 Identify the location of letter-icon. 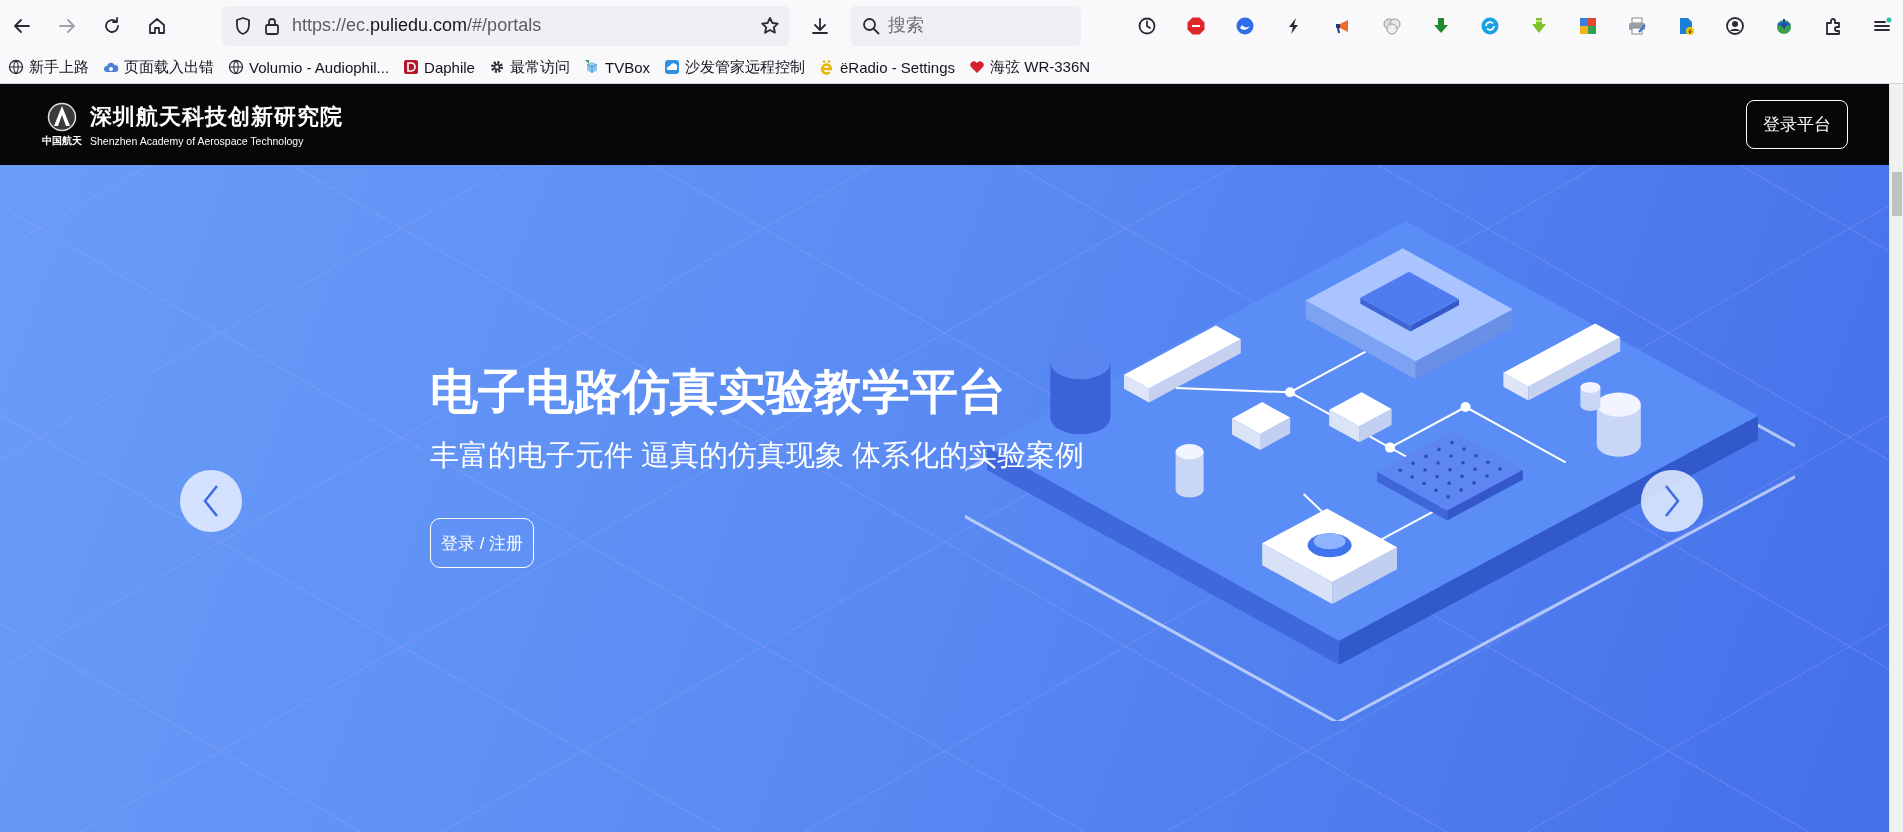
(827, 67).